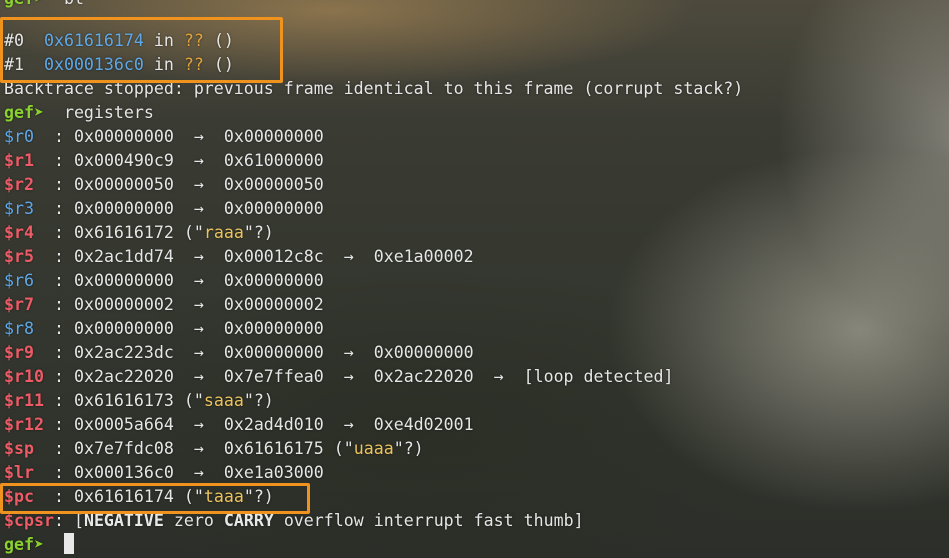  I want to click on register-name: $r10, so click(24, 376).